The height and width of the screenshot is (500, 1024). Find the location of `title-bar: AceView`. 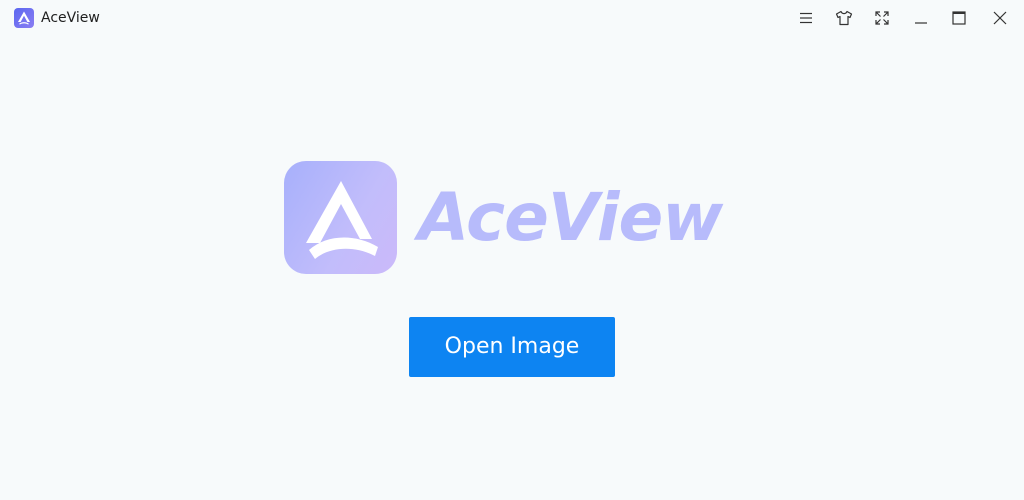

title-bar: AceView is located at coordinates (512, 18).